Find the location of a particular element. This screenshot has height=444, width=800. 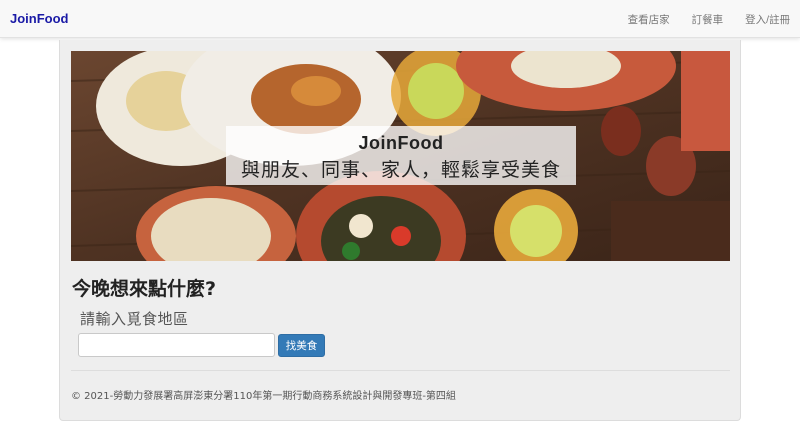

nav-links: 查看店家 訂餐車 登入/註冊 is located at coordinates (709, 19).